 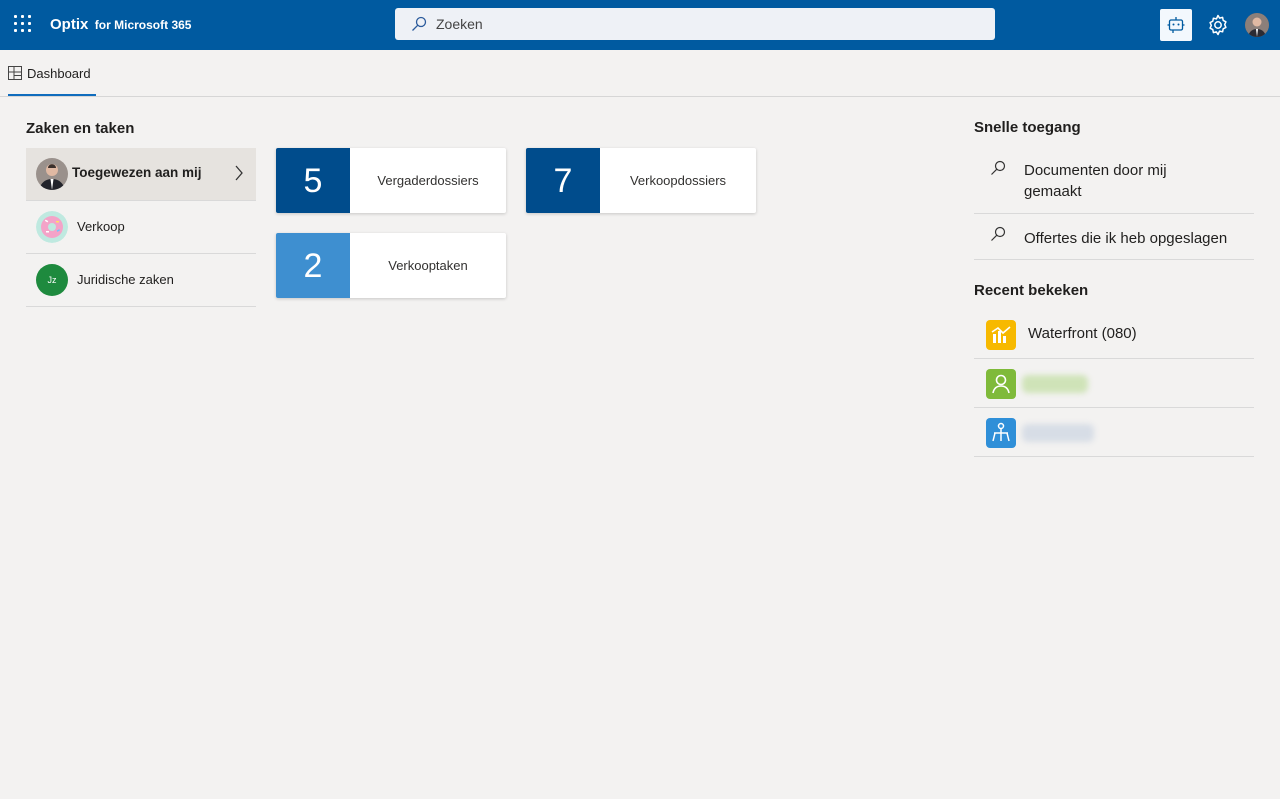 What do you see at coordinates (1095, 181) in the screenshot?
I see `quick-access-label: Documenten door mij gemaakt` at bounding box center [1095, 181].